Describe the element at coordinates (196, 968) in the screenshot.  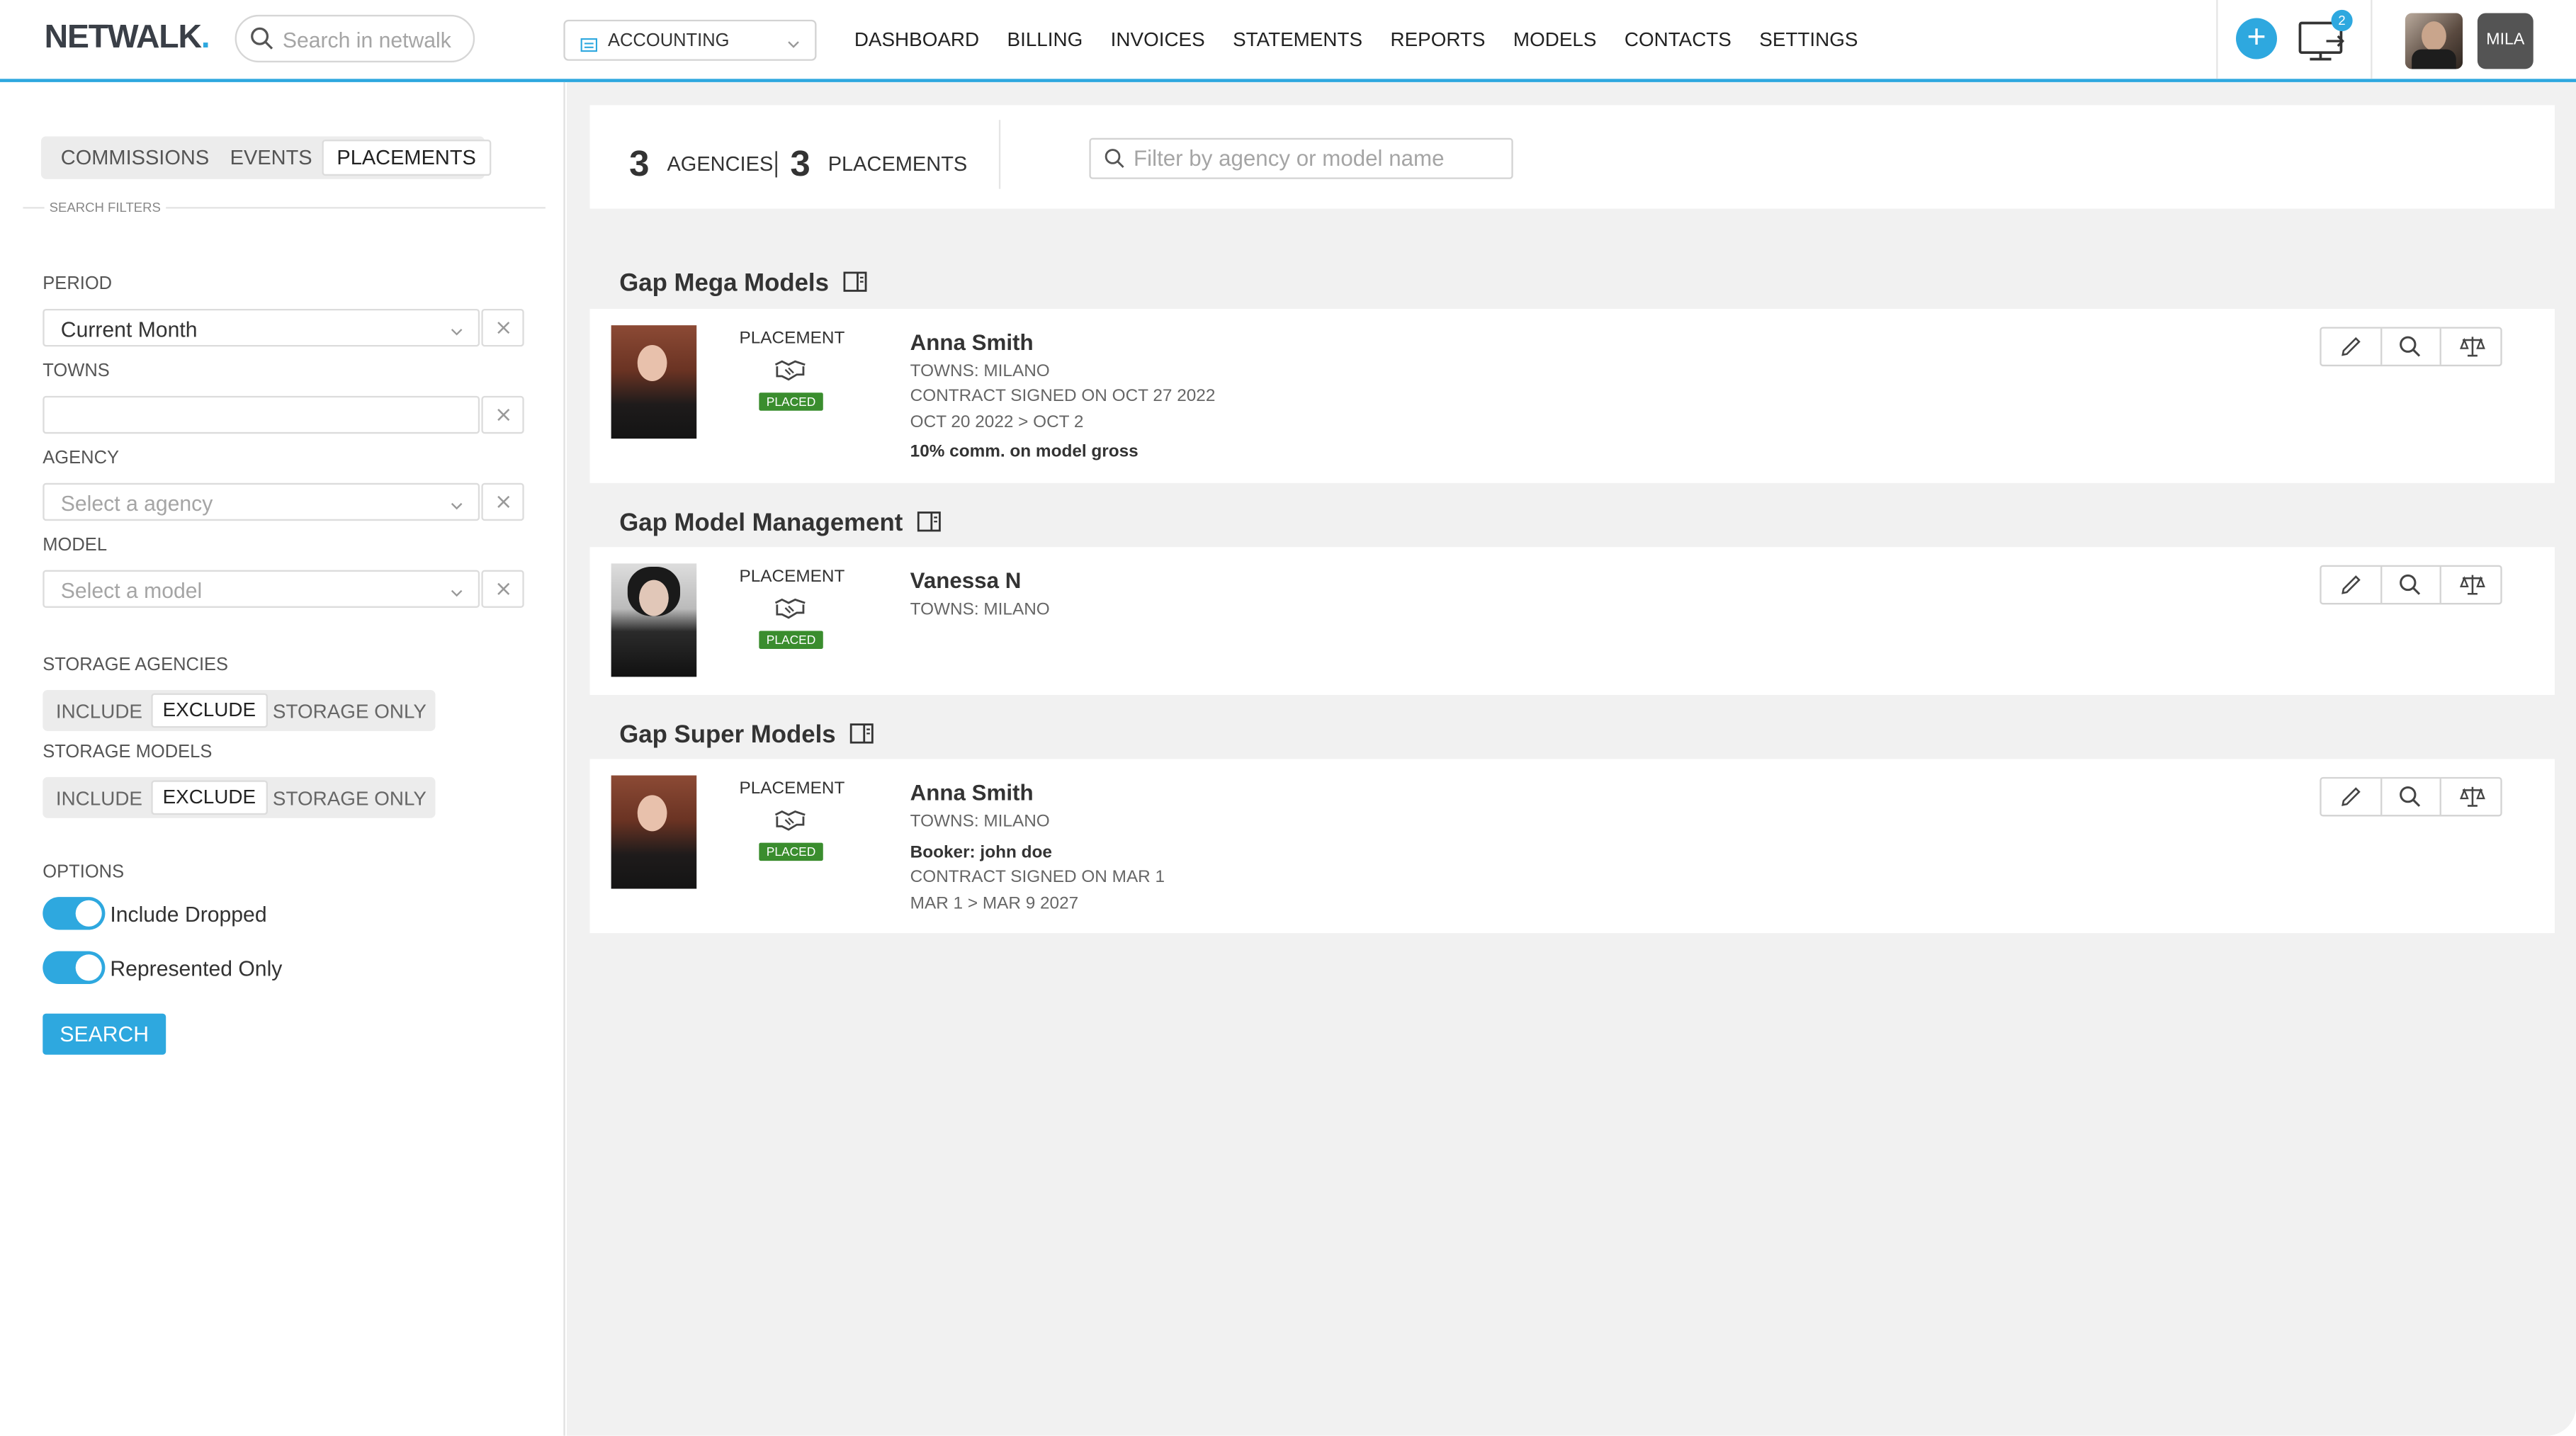
I see `represented-only-label: Represented Only` at that location.